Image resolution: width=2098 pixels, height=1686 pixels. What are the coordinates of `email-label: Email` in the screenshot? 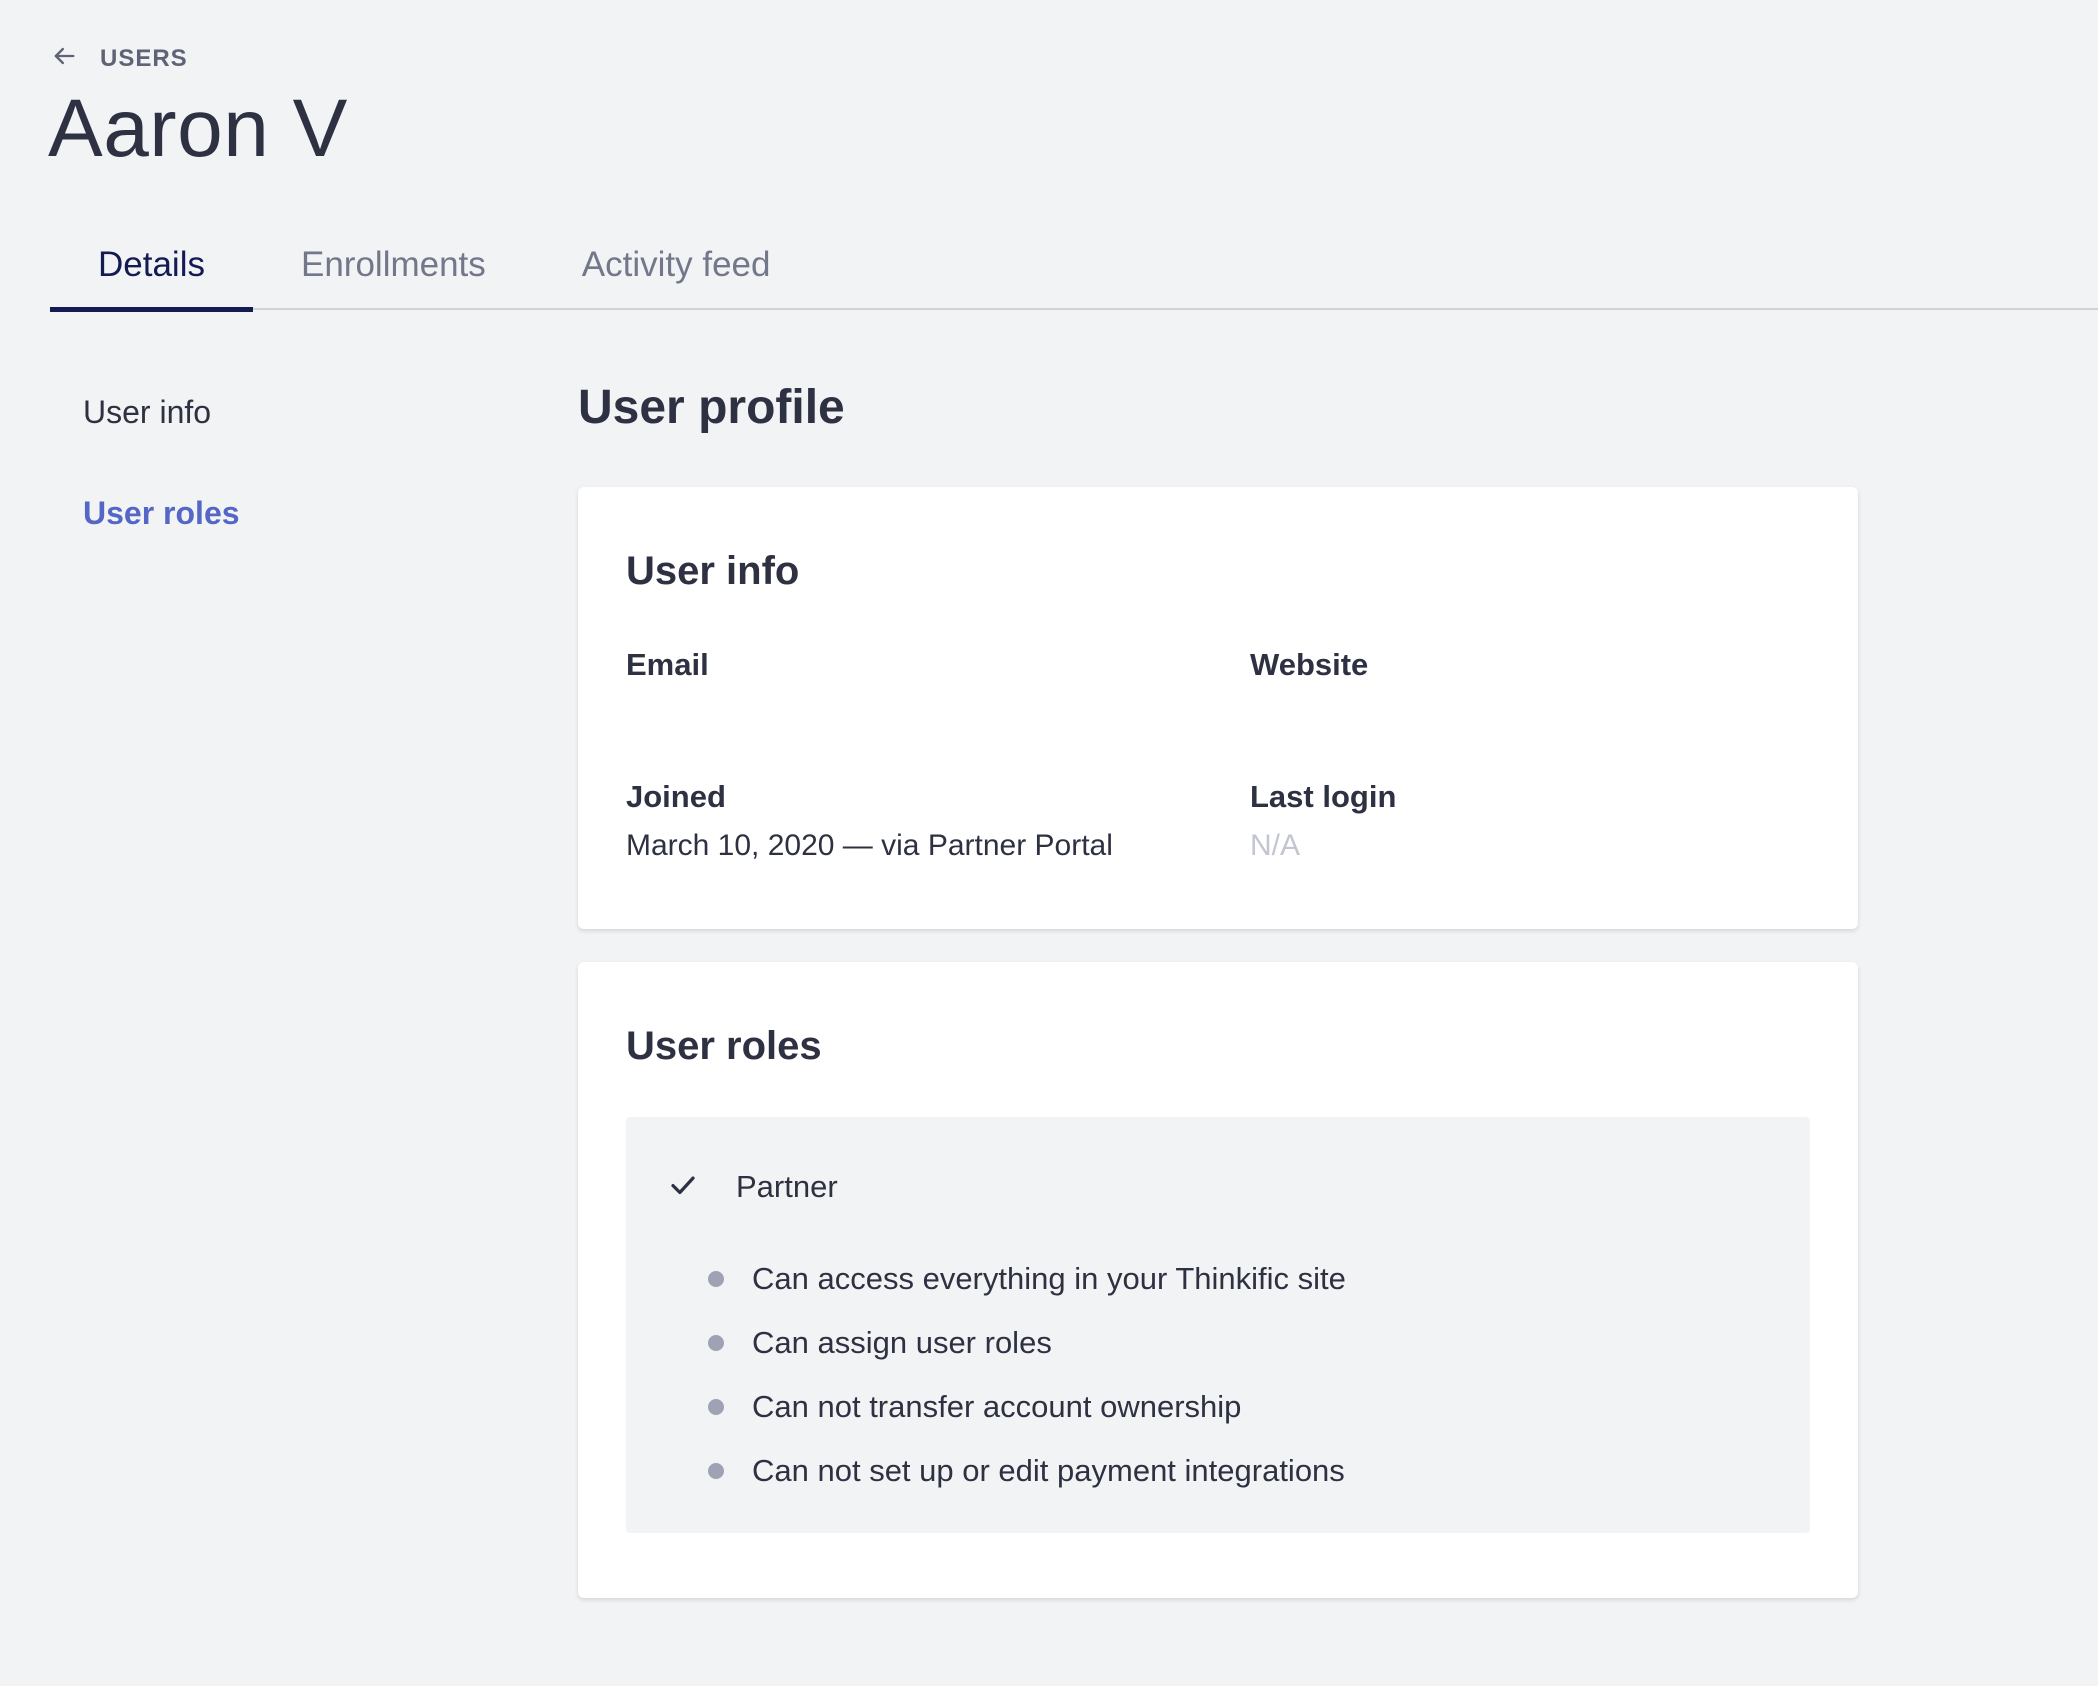 It's located at (667, 664).